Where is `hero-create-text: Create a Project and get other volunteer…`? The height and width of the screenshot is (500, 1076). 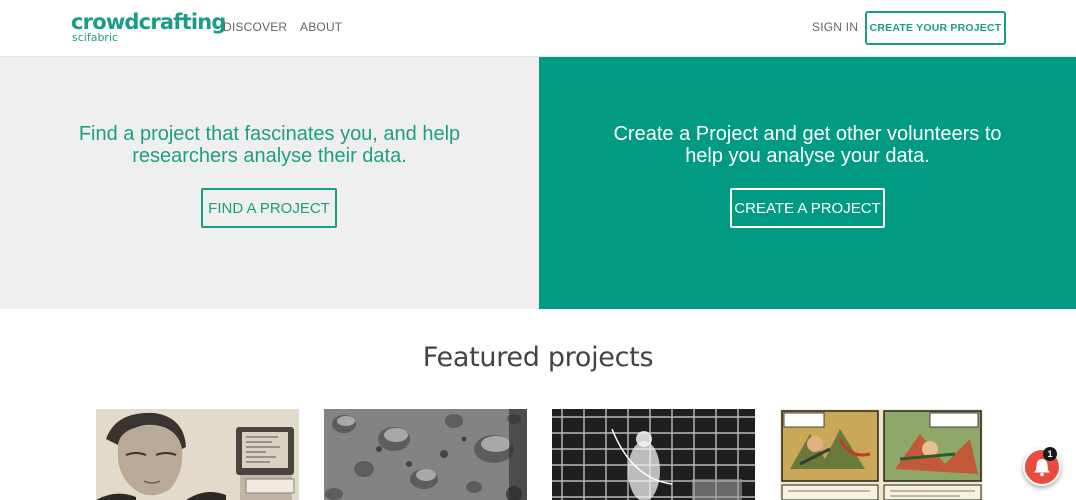 hero-create-text: Create a Project and get other volunteer… is located at coordinates (807, 145).